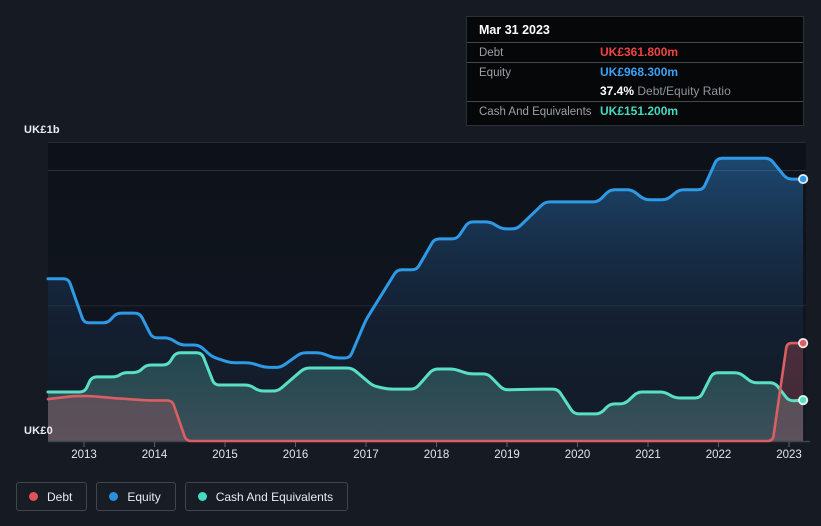 The width and height of the screenshot is (821, 526). What do you see at coordinates (436, 455) in the screenshot?
I see `x-axis-label-2018: 2018` at bounding box center [436, 455].